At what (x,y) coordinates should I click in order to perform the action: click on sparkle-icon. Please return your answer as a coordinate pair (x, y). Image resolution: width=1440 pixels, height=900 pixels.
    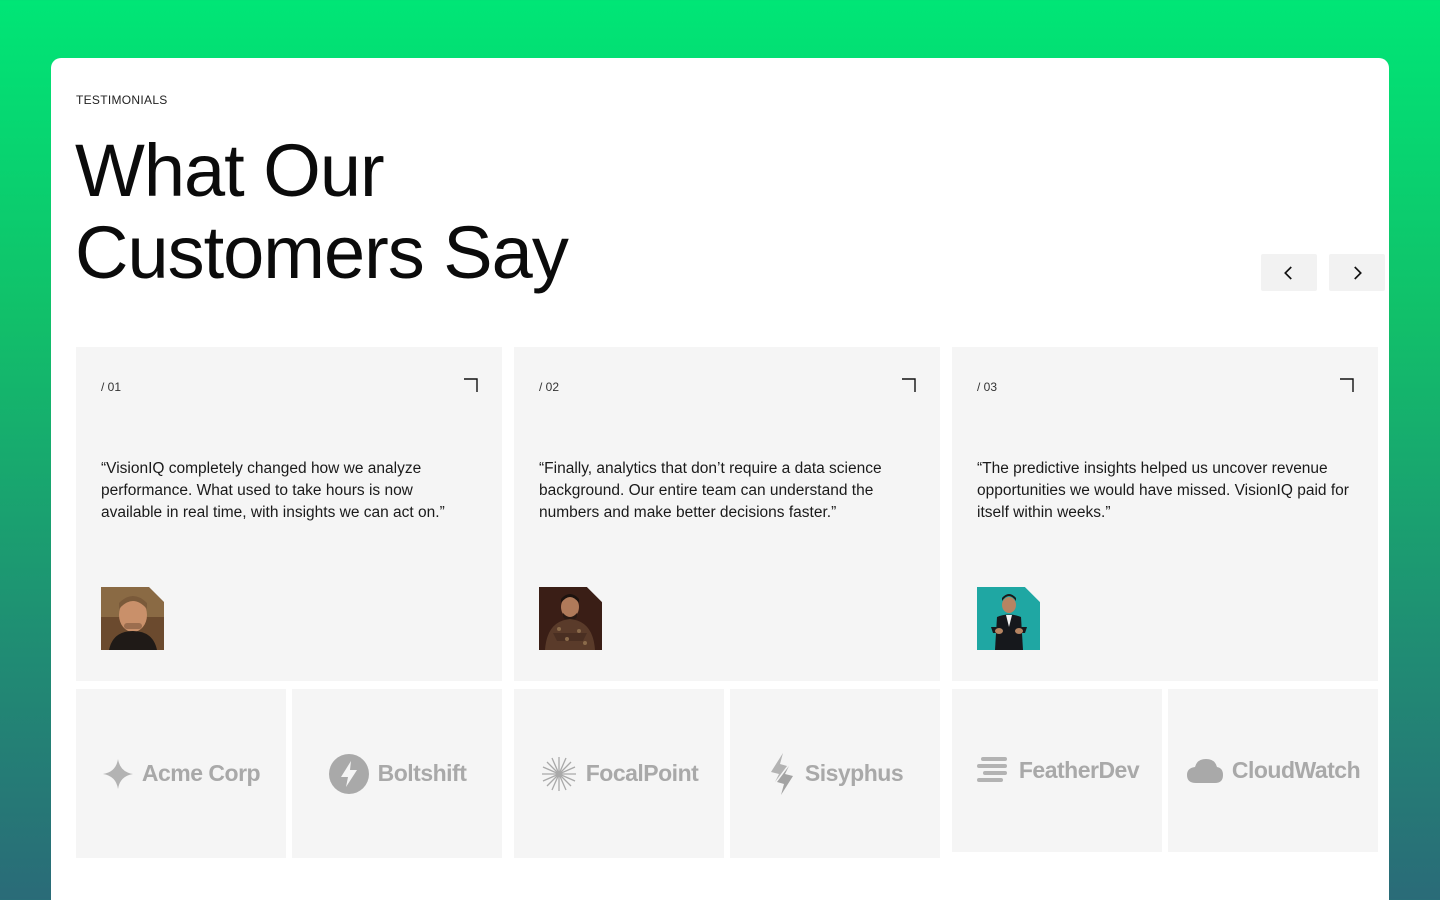
    Looking at the image, I should click on (117, 773).